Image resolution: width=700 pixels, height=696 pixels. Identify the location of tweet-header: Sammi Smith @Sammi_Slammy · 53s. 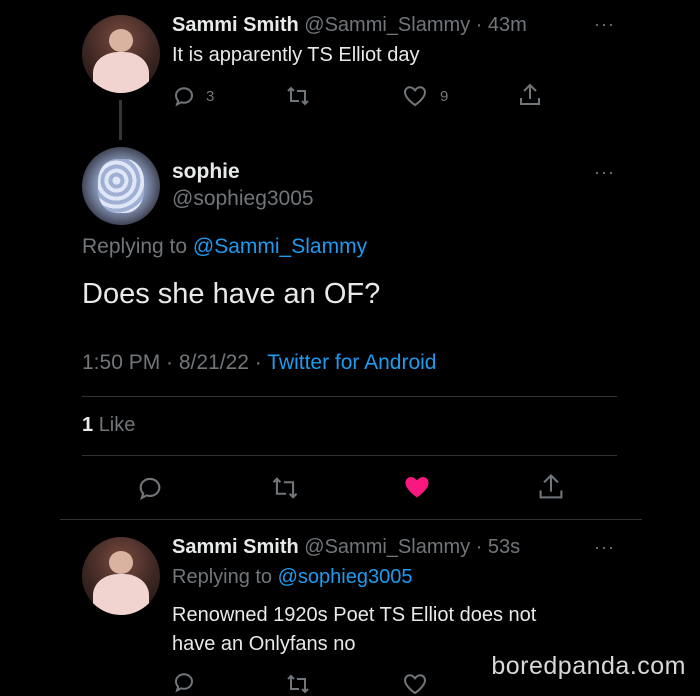
(346, 547).